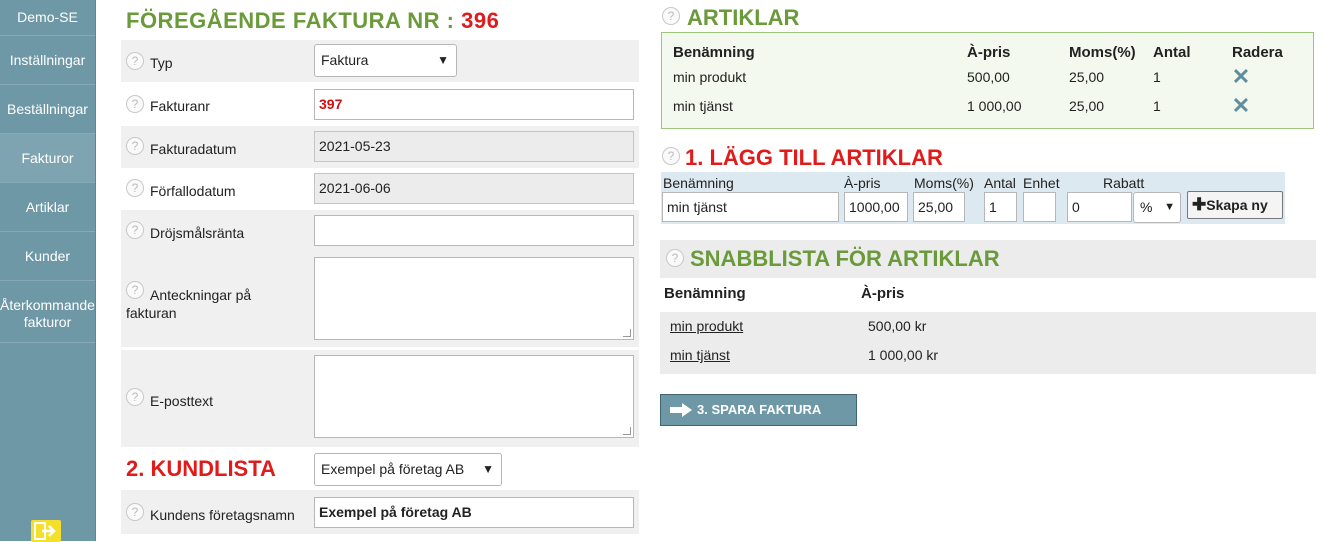 This screenshot has height=542, width=1324. I want to click on kundlista-select: Exempel på företag AB ▼, so click(408, 469).